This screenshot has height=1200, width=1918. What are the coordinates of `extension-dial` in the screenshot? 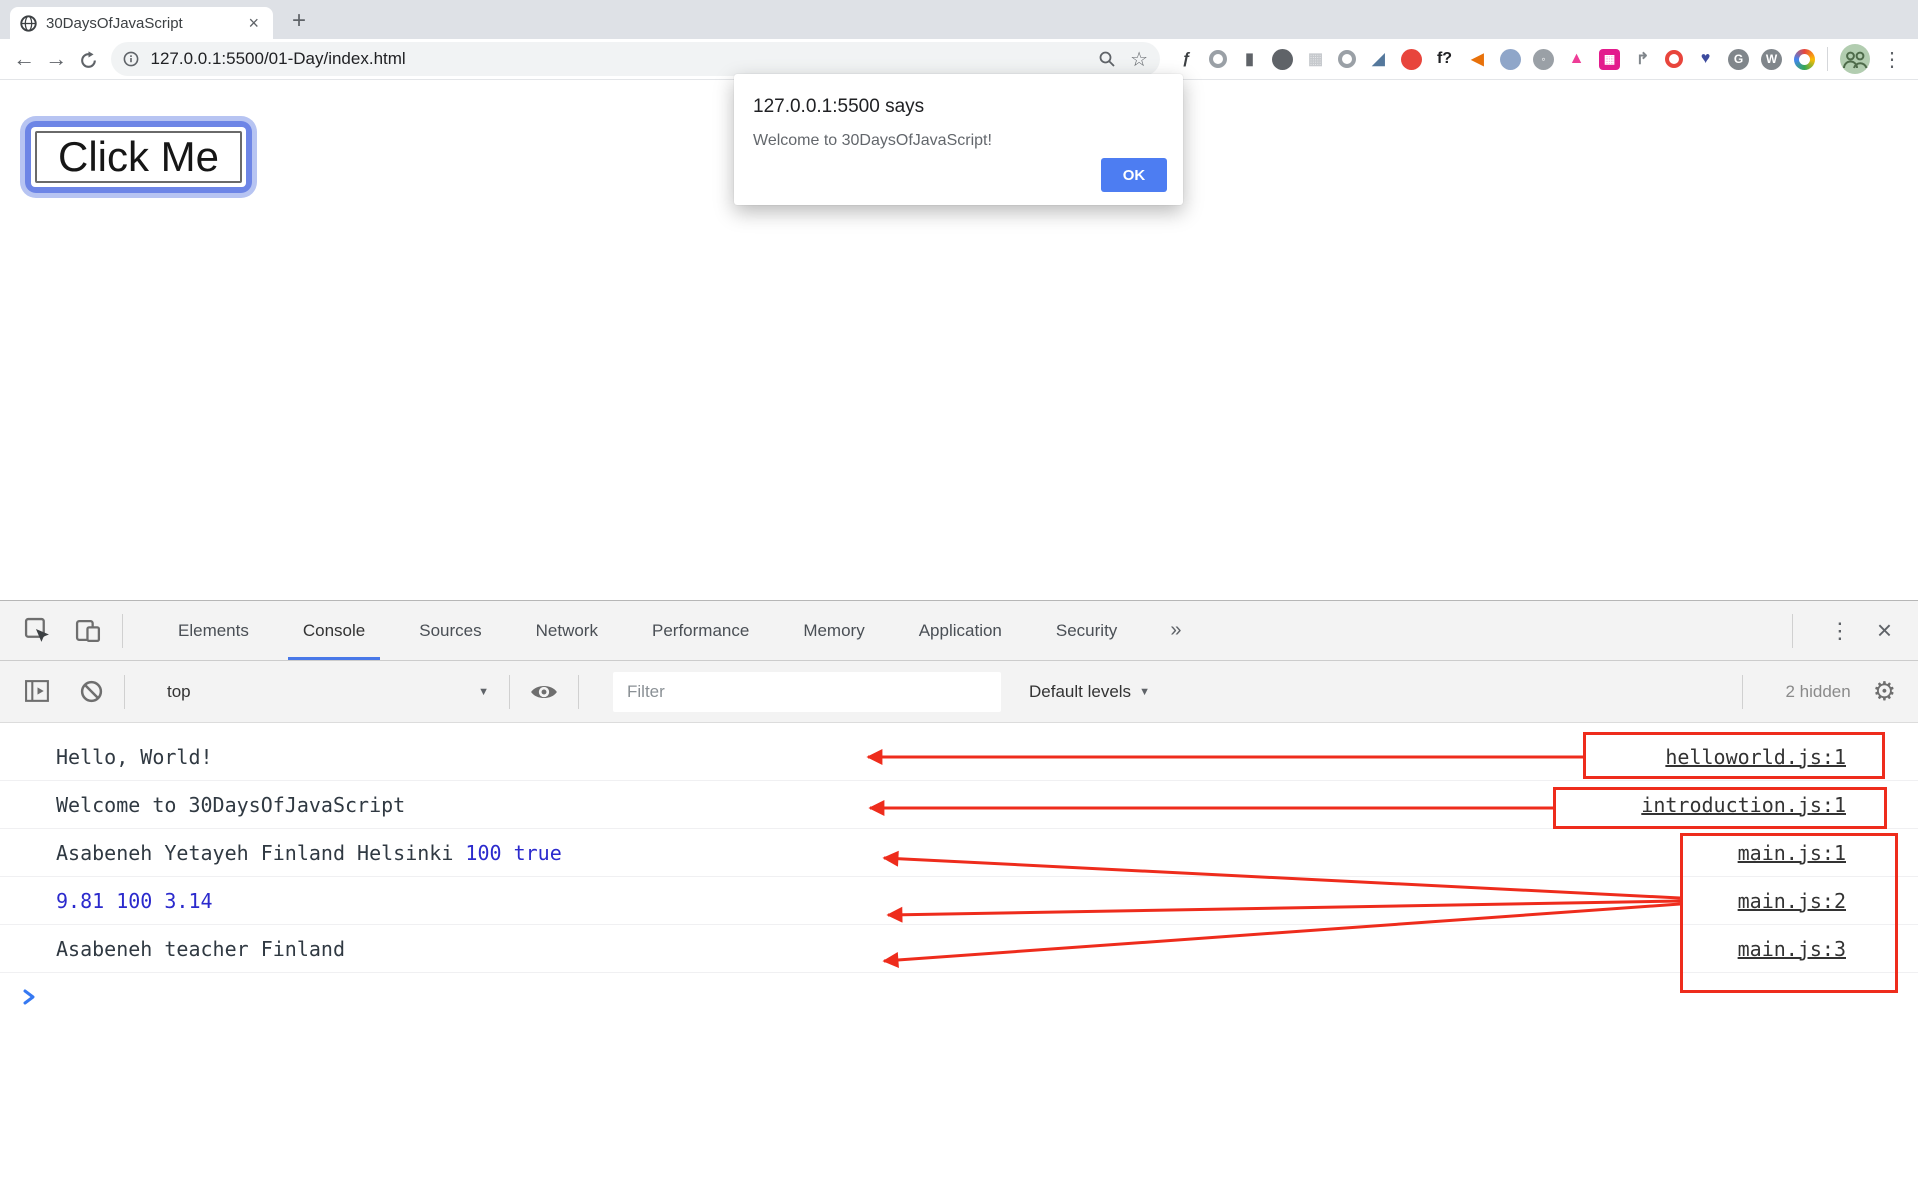 It's located at (1218, 59).